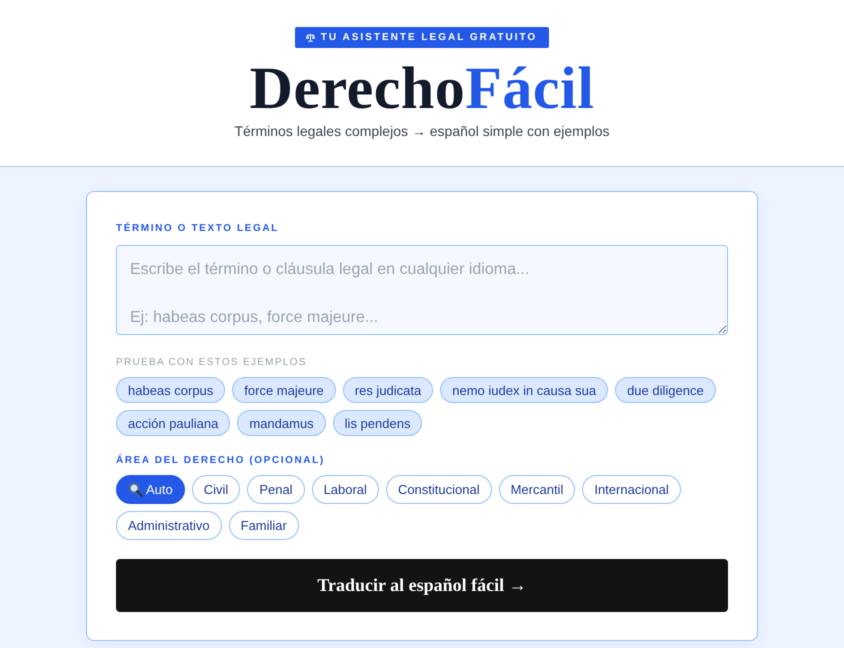 The image size is (844, 648). I want to click on tagline-text: TU ASISTENTE LEGAL GRATUITO, so click(429, 37).